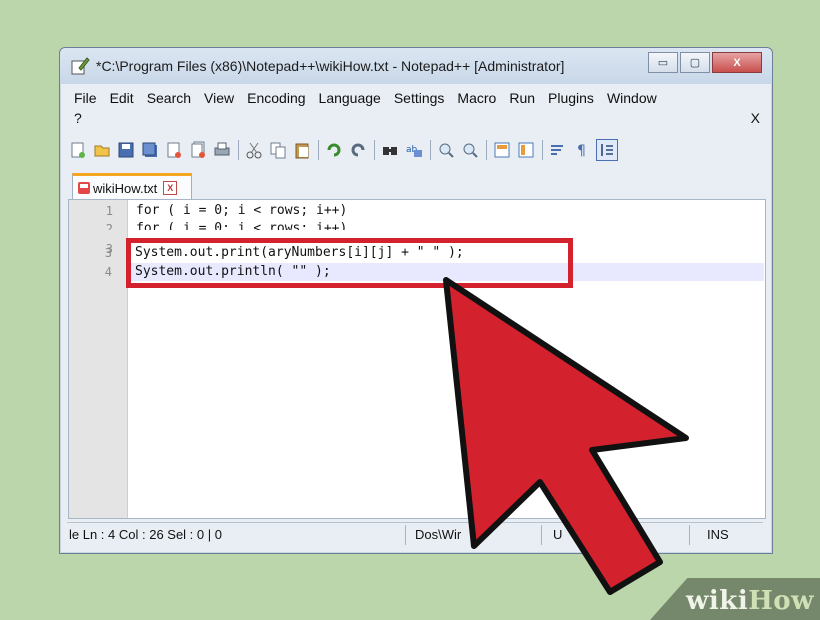 Image resolution: width=820 pixels, height=620 pixels. What do you see at coordinates (717, 601) in the screenshot?
I see `watermark-wiki: wiki` at bounding box center [717, 601].